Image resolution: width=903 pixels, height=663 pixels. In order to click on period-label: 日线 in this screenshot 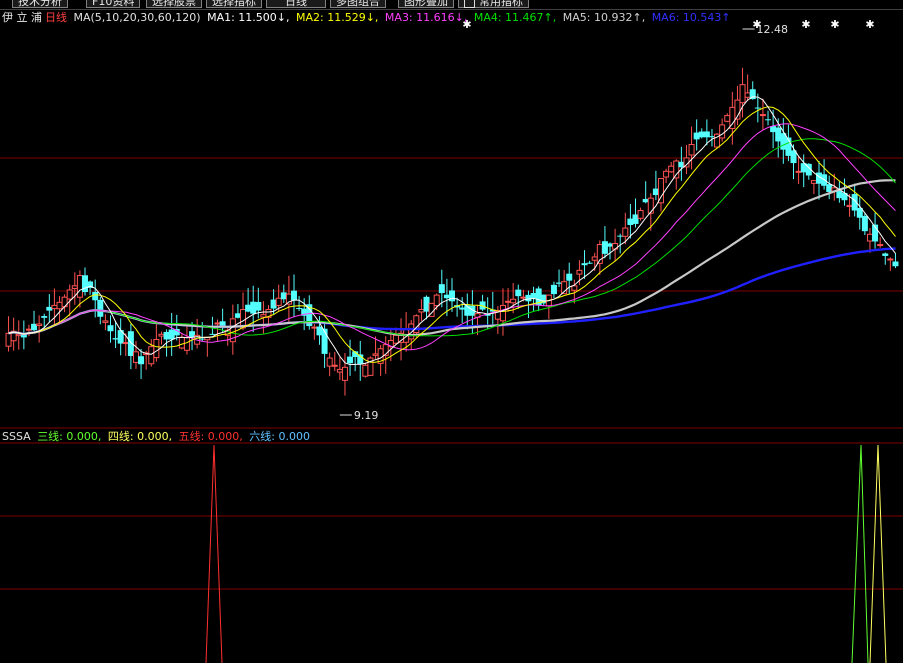, I will do `click(56, 17)`.